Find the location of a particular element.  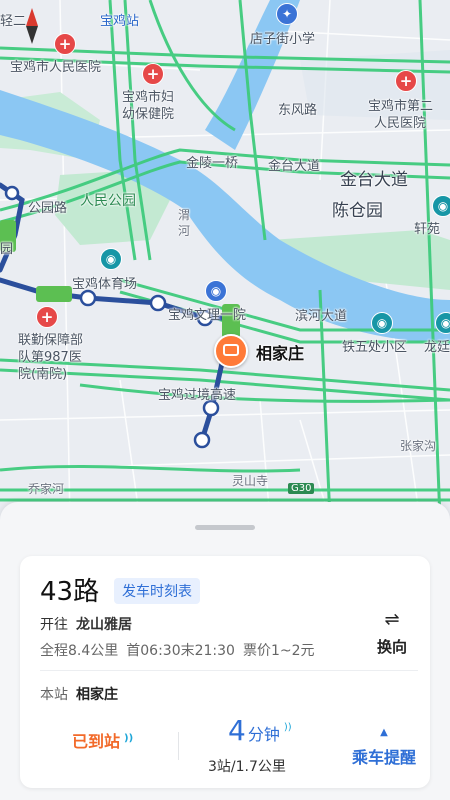

map-label-jintai-avenue: 金台大道 is located at coordinates (294, 166).